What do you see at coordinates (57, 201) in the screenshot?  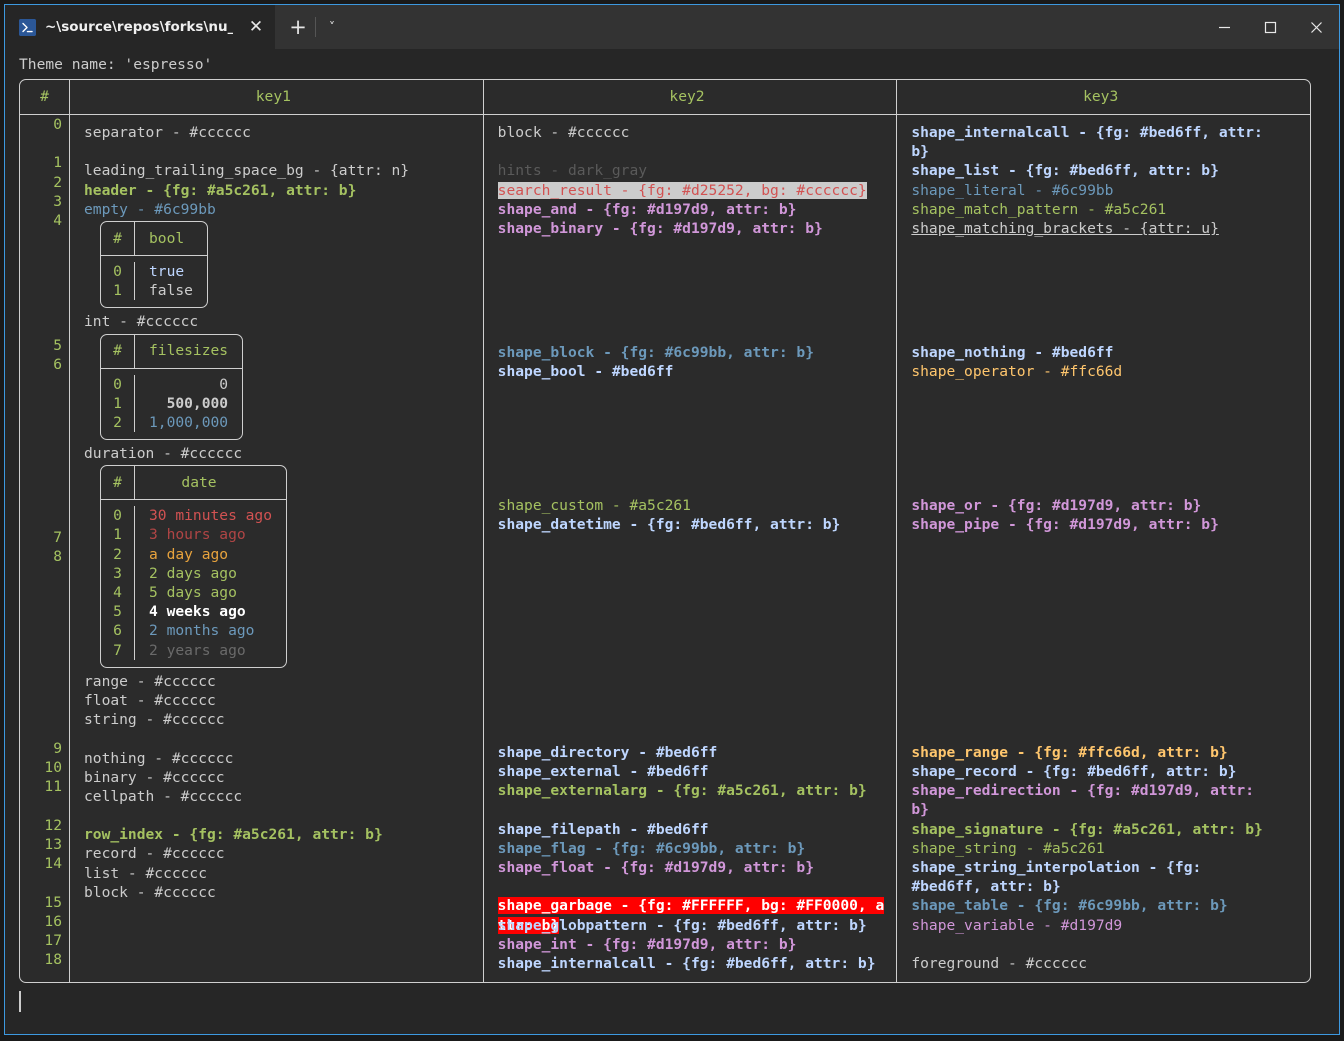 I see `row-index: 3` at bounding box center [57, 201].